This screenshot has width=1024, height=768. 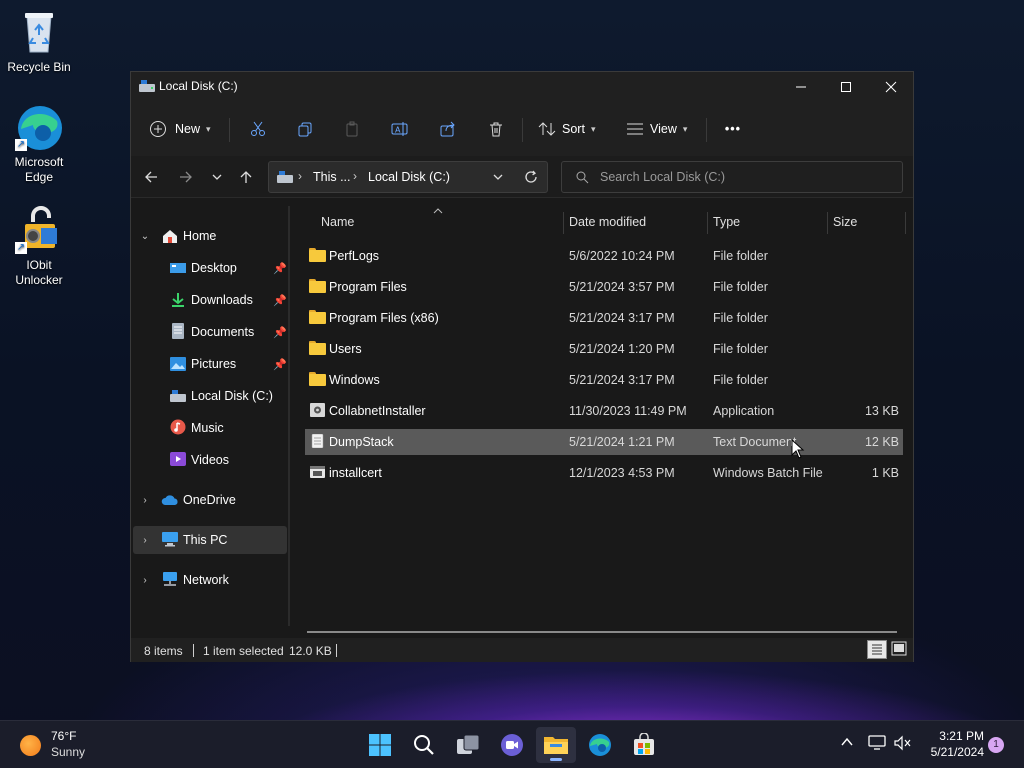 I want to click on address-bar: › This ... › Local Disk (C:), so click(x=408, y=177).